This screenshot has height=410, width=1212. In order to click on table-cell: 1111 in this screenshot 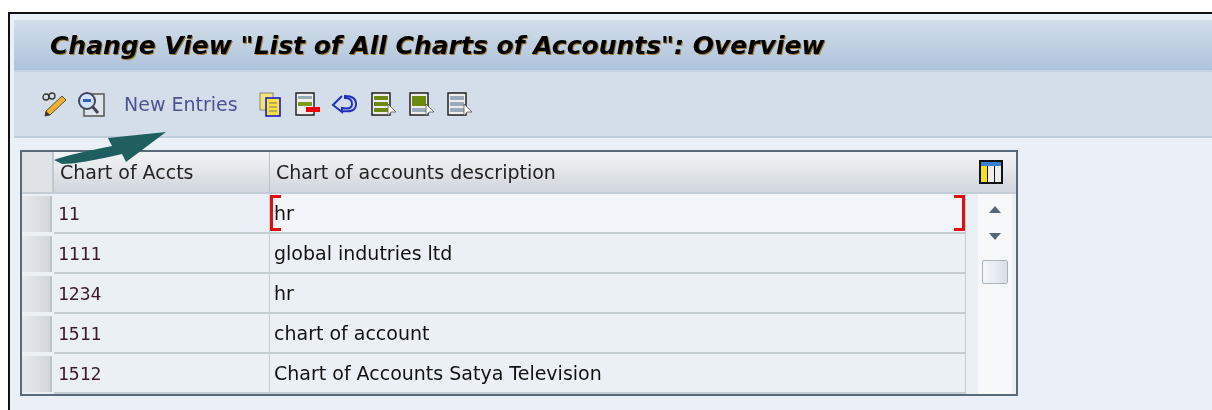, I will do `click(162, 254)`.